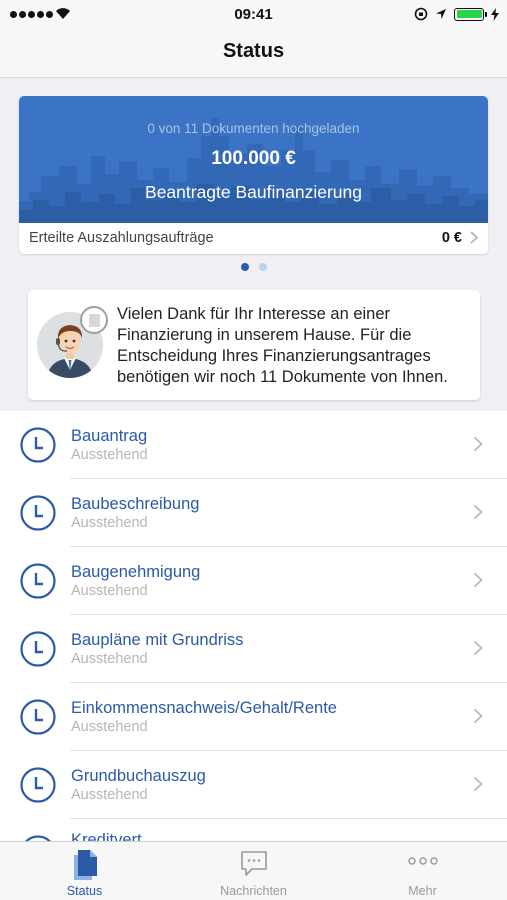  Describe the element at coordinates (253, 785) in the screenshot. I see `list-item: Grundbuchauszug Ausstehend` at that location.